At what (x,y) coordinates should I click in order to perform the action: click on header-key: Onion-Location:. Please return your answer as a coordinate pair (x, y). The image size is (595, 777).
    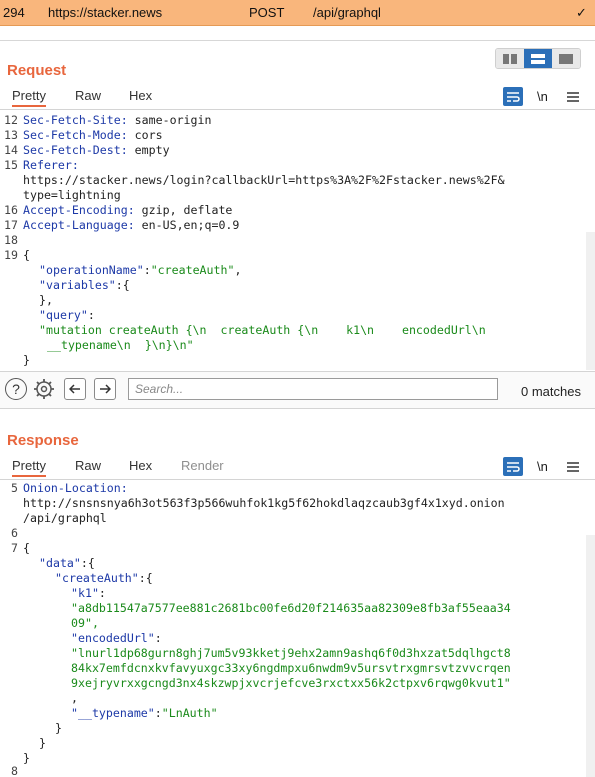
    Looking at the image, I should click on (75, 488).